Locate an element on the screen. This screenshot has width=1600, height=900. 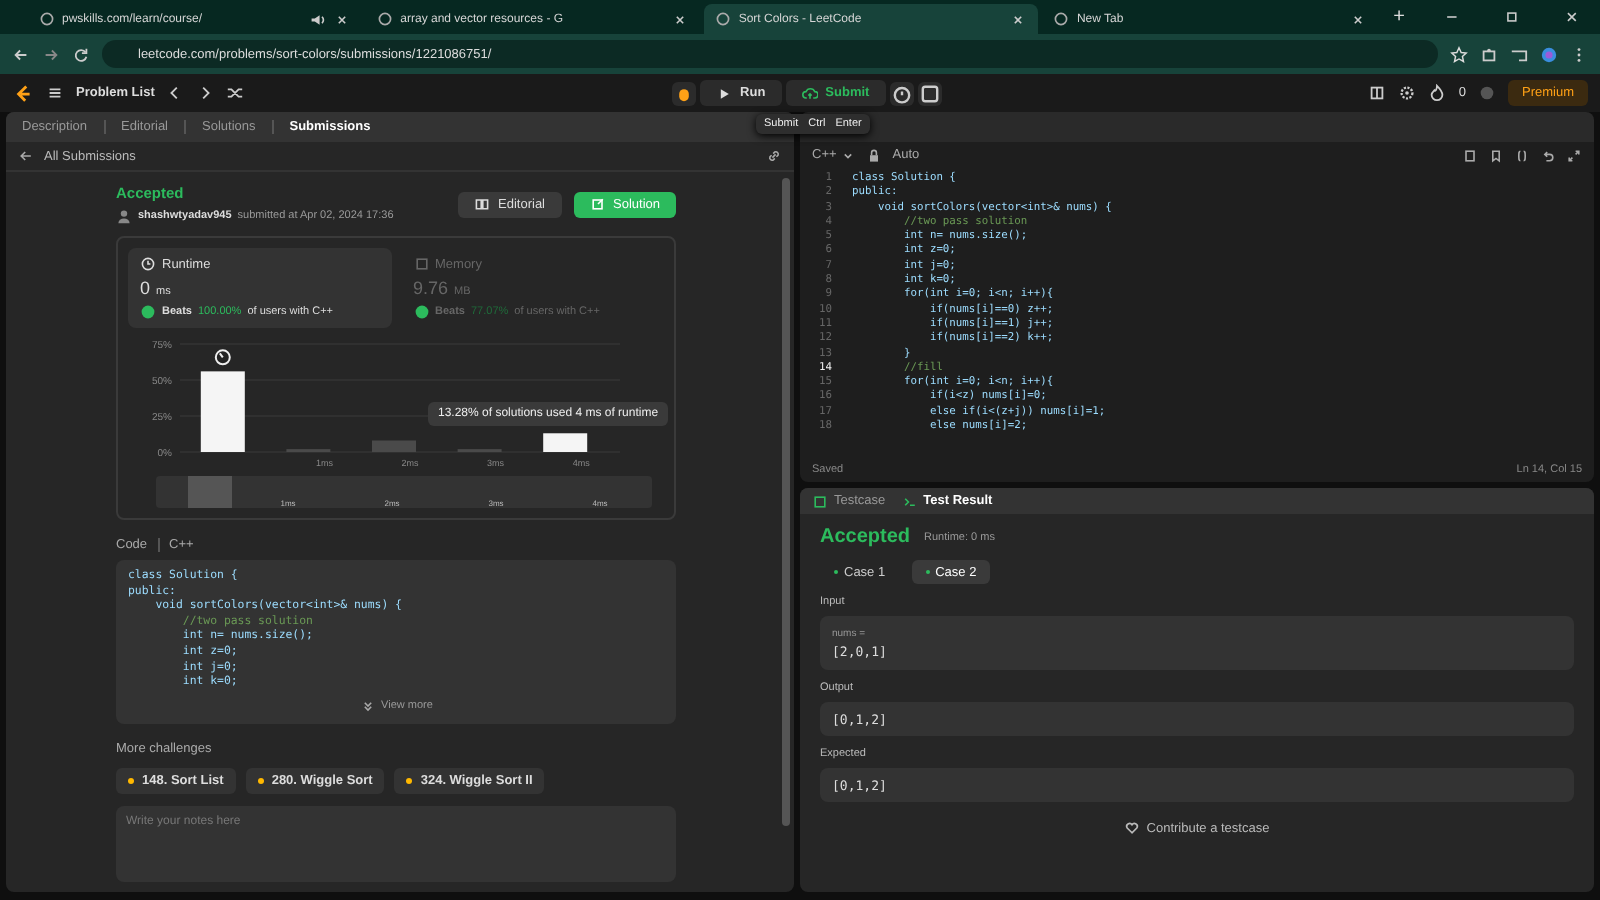
new-tab-button: + is located at coordinates (1399, 17).